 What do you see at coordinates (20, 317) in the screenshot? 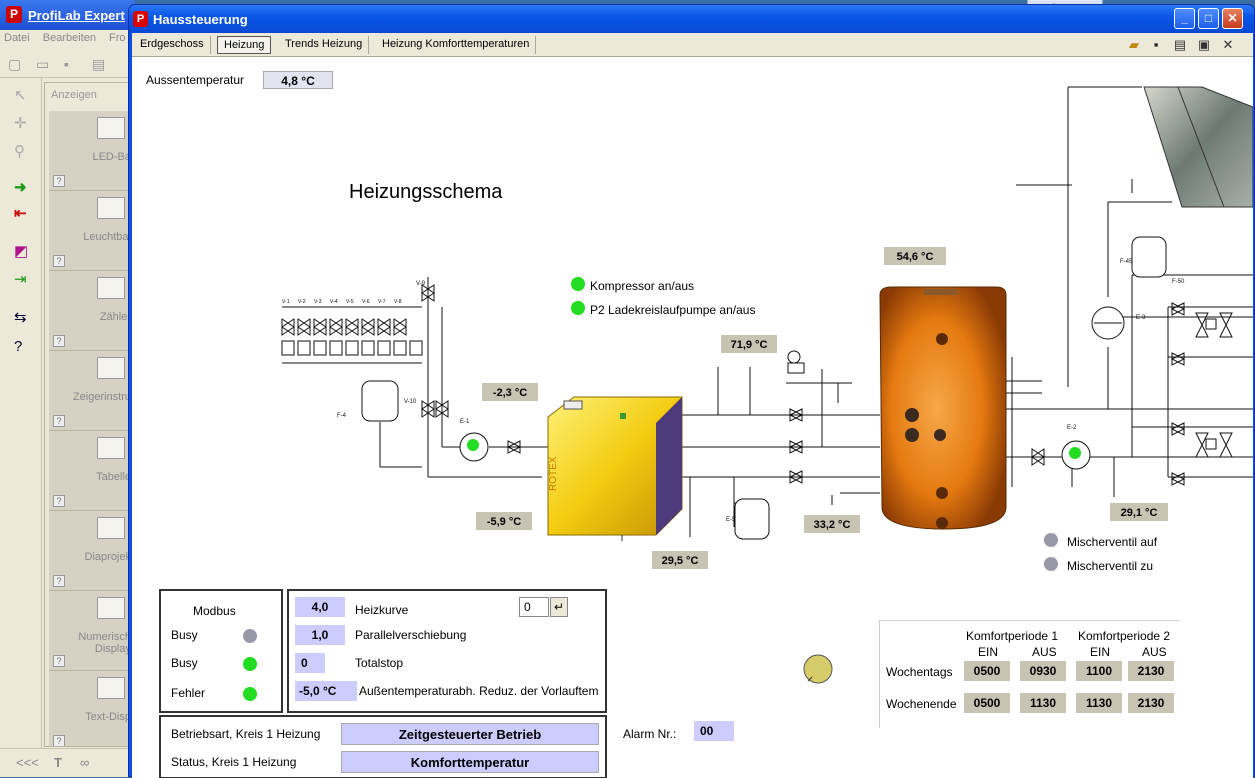
I see `switch-view-icon: ⇆` at bounding box center [20, 317].